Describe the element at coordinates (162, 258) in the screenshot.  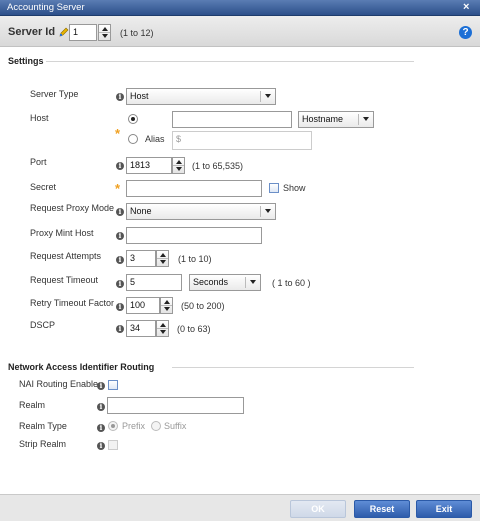
I see `request-attempts-stepper` at that location.